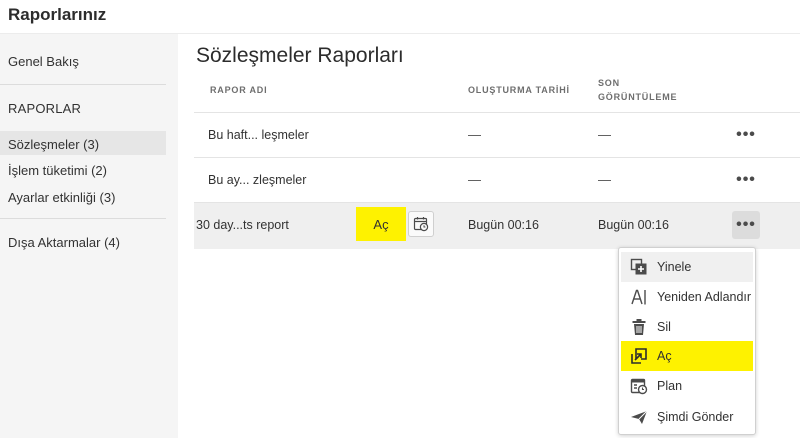 This screenshot has width=800, height=438. What do you see at coordinates (638, 97) in the screenshot?
I see `column-header-last-viewed-line2: GÖRÜNTÜLEME` at bounding box center [638, 97].